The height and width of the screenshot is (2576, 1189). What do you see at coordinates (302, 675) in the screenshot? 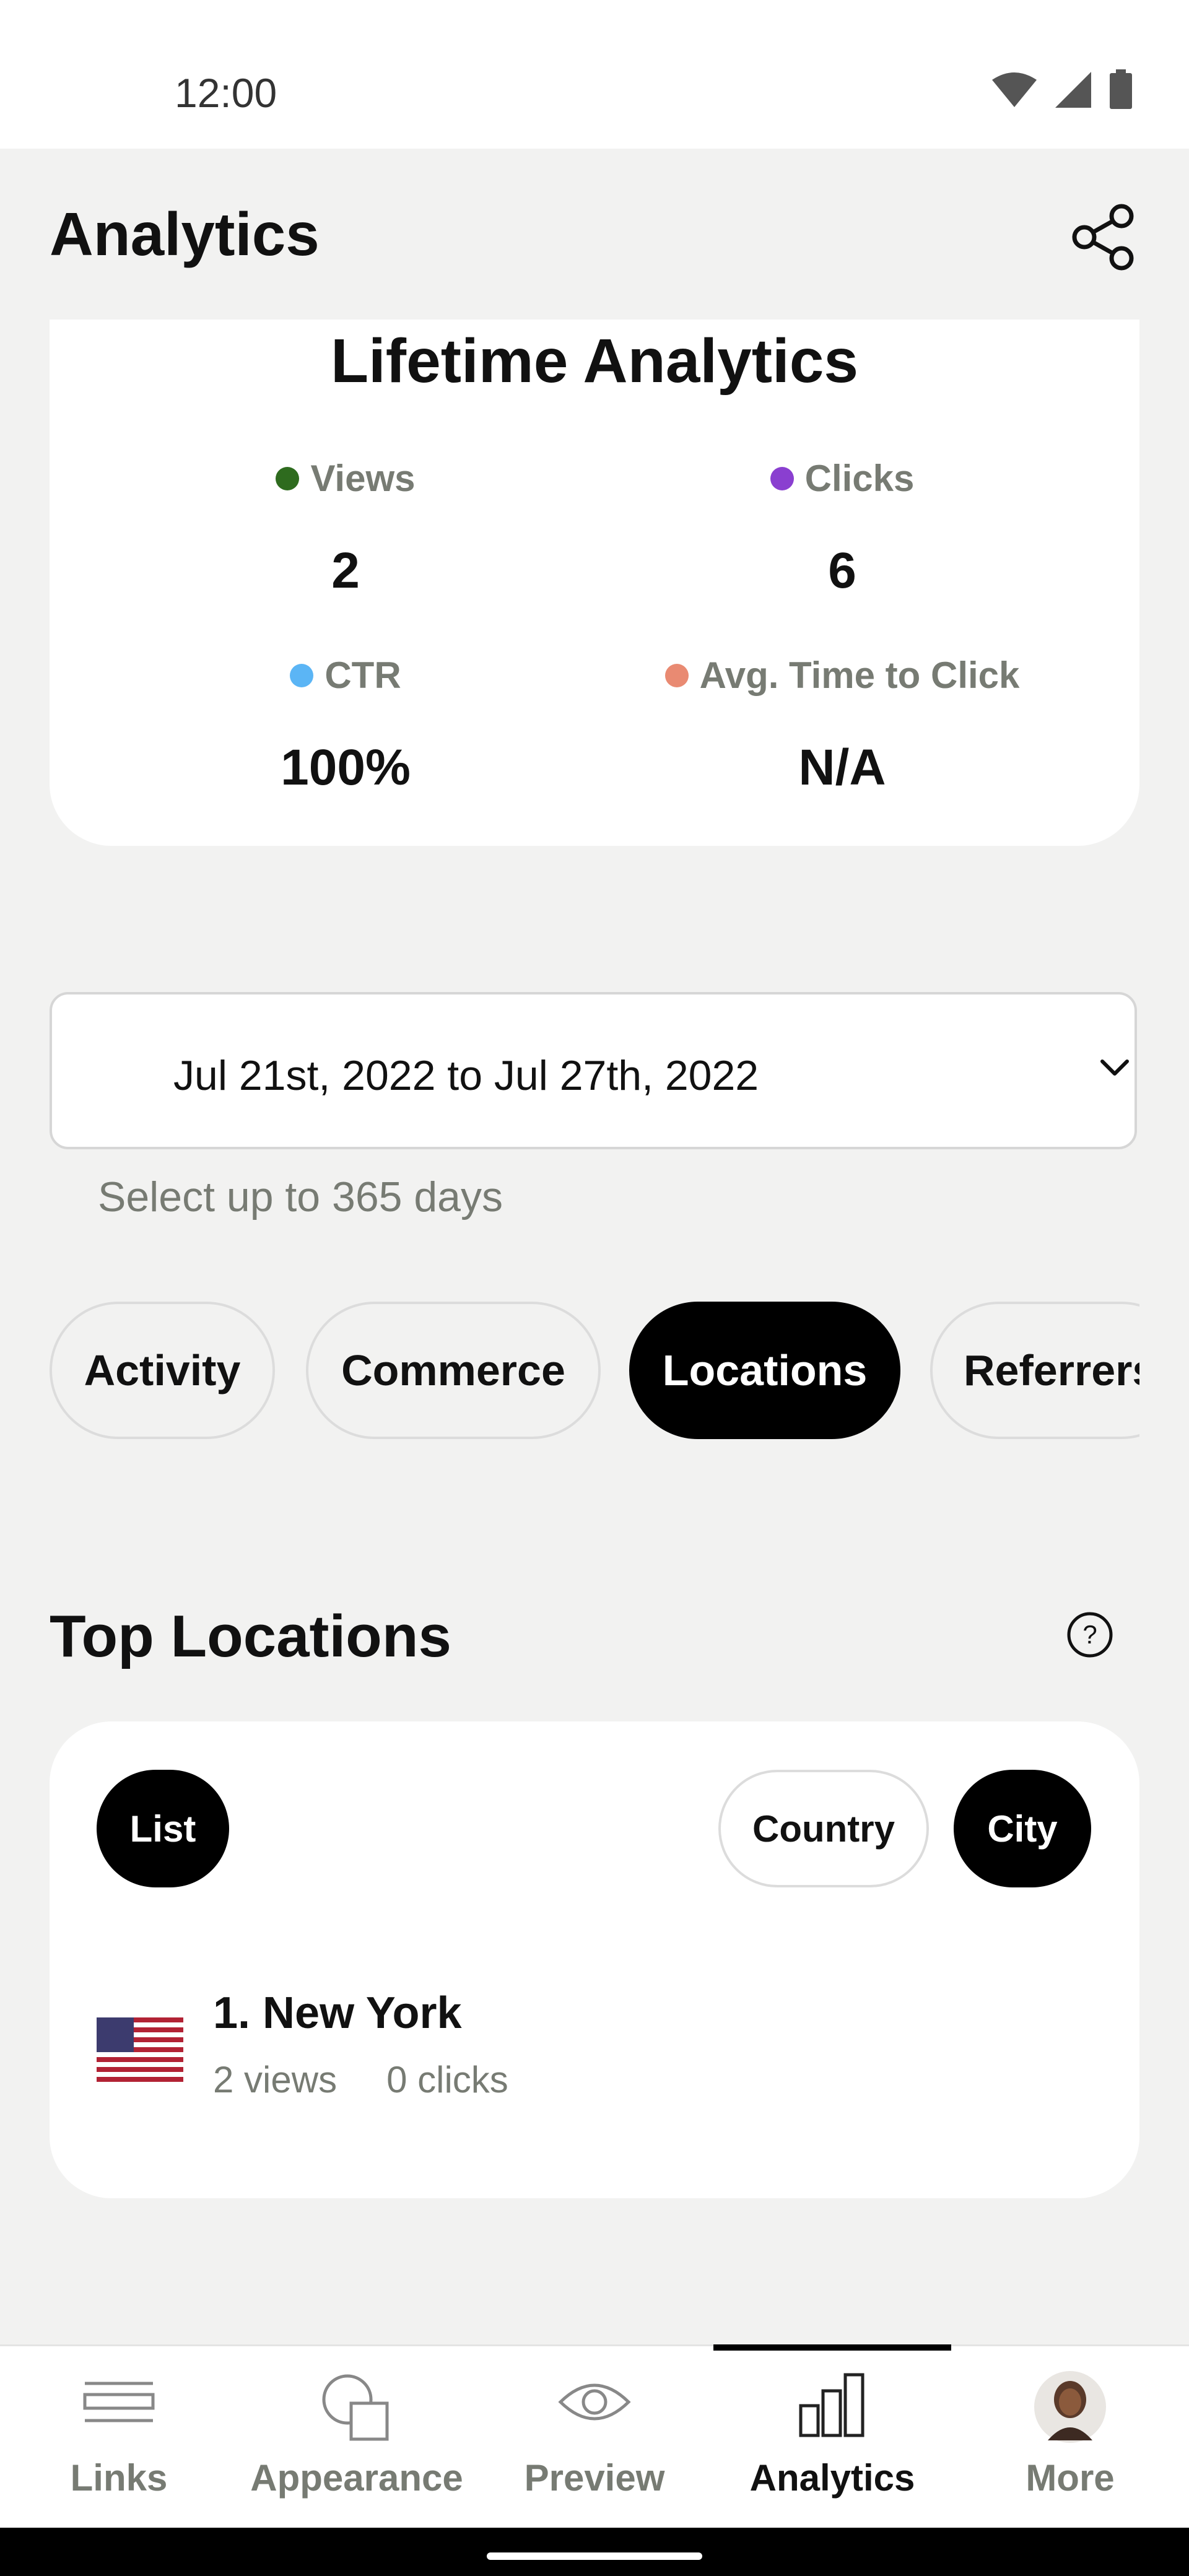
I see `ctr-dot` at bounding box center [302, 675].